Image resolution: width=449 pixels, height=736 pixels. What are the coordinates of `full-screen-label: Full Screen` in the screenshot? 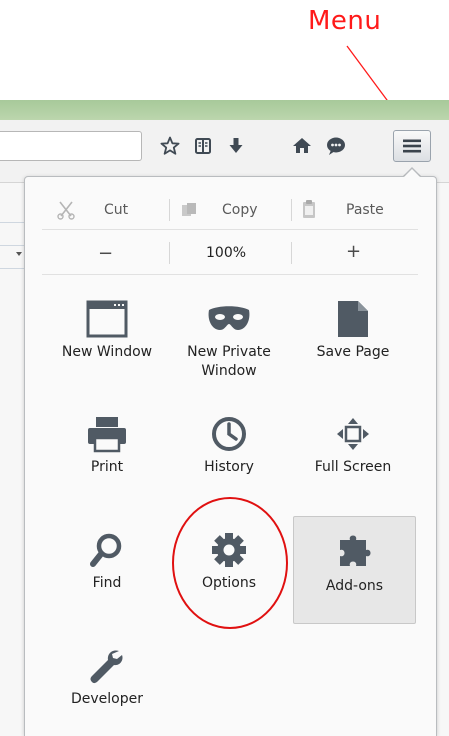 It's located at (353, 467).